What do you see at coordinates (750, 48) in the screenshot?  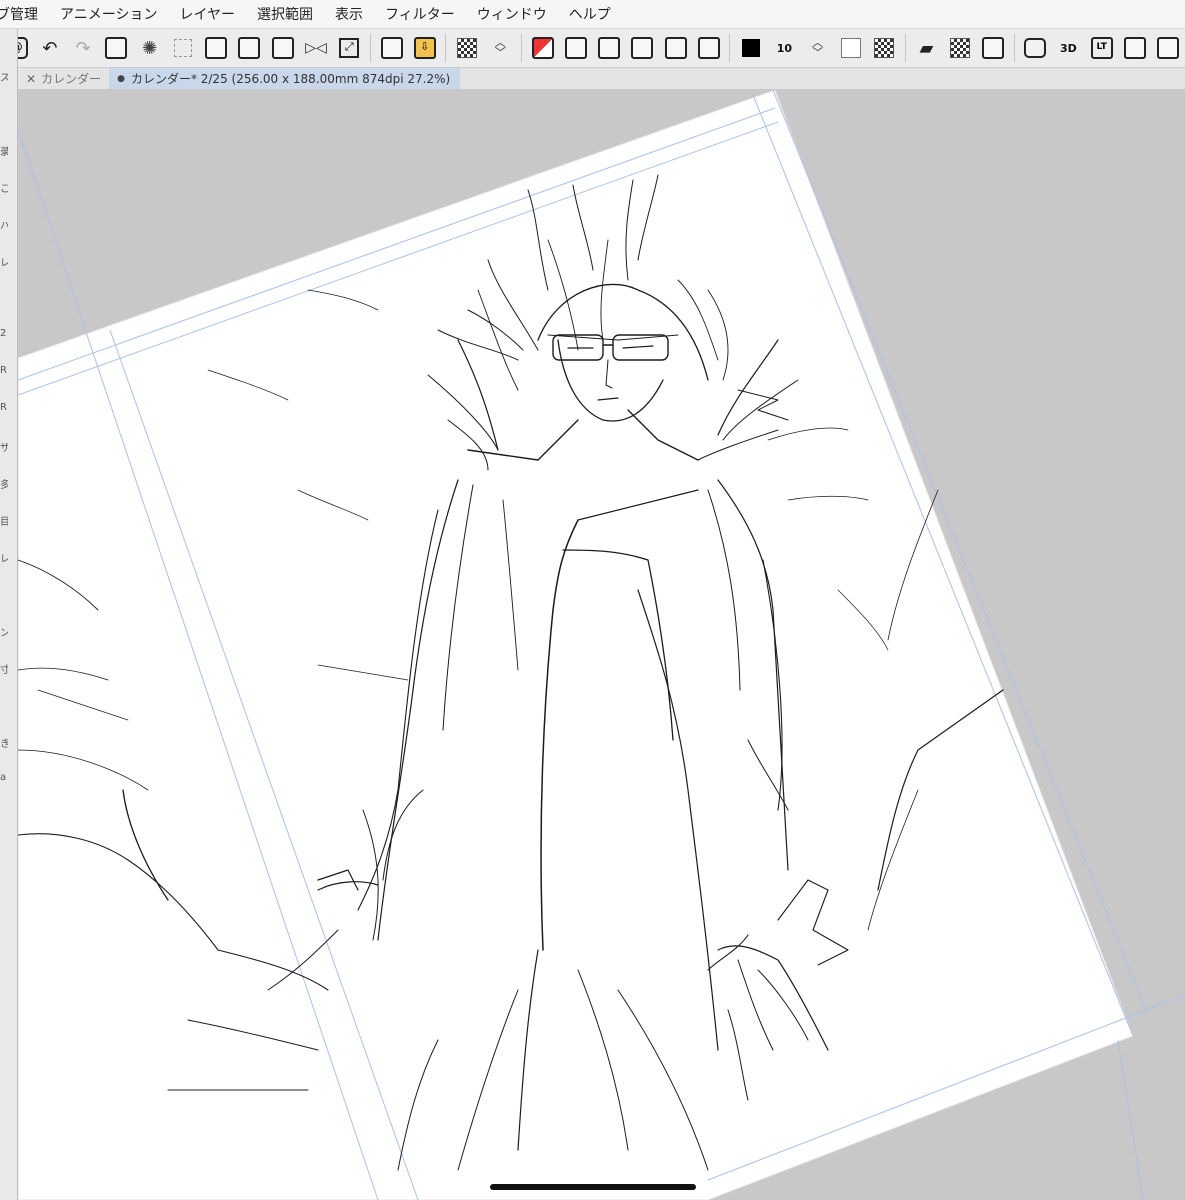 I see `main-color-swatch` at bounding box center [750, 48].